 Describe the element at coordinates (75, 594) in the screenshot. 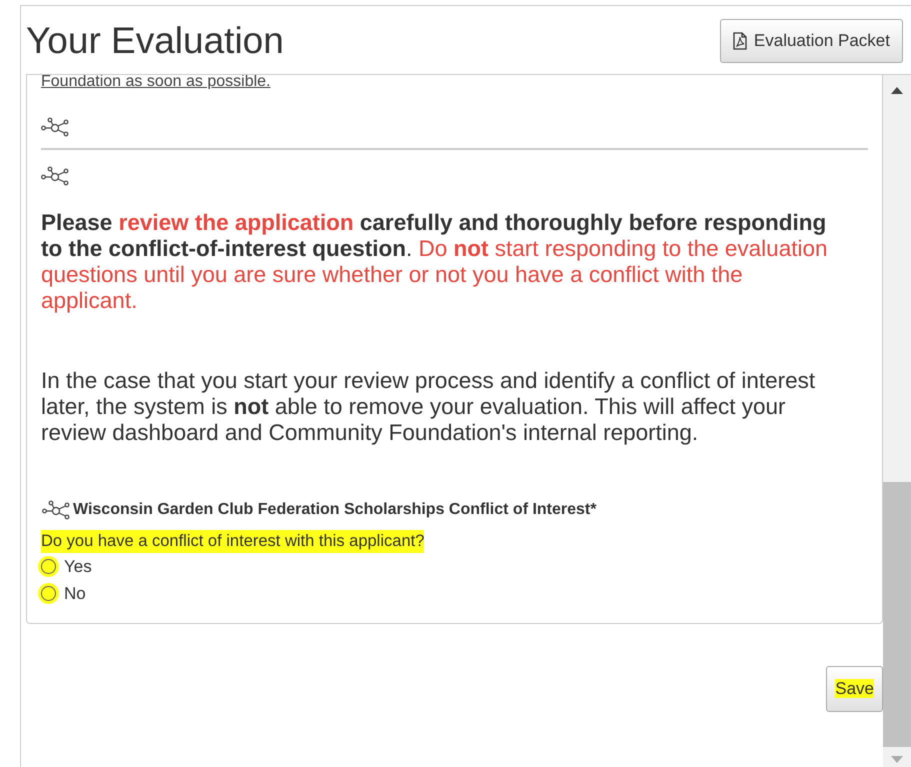

I see `option-label: No` at that location.